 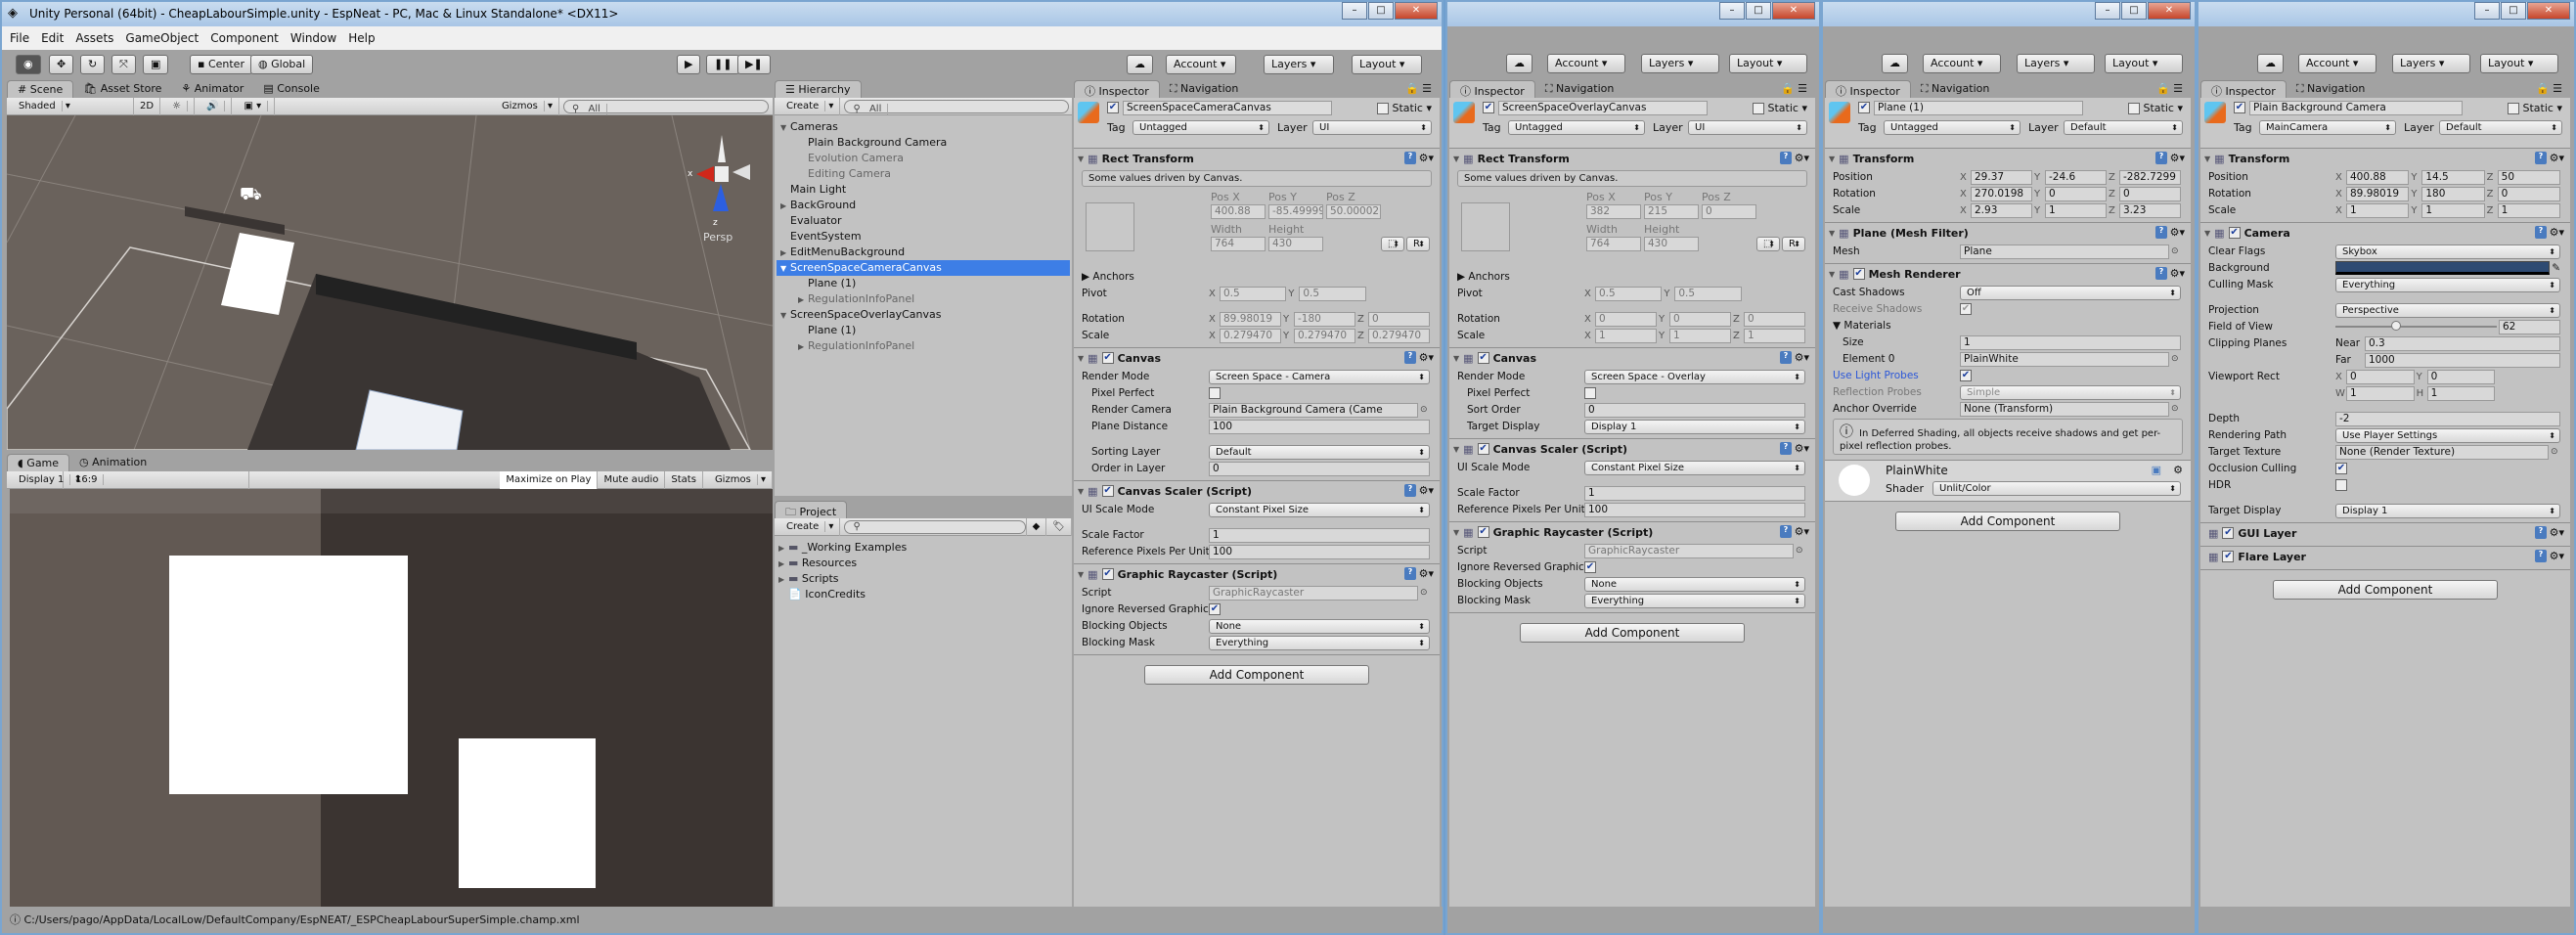 What do you see at coordinates (2447, 310) in the screenshot?
I see `value-dropdown: Perspective` at bounding box center [2447, 310].